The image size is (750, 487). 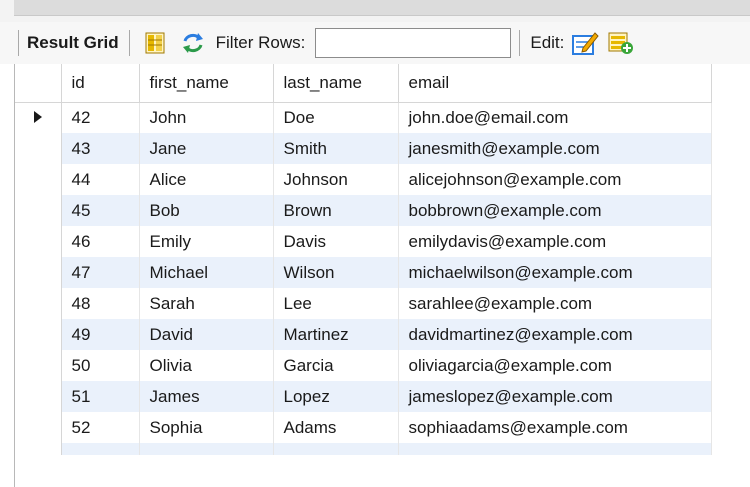 I want to click on cell-id: 44, so click(x=100, y=179).